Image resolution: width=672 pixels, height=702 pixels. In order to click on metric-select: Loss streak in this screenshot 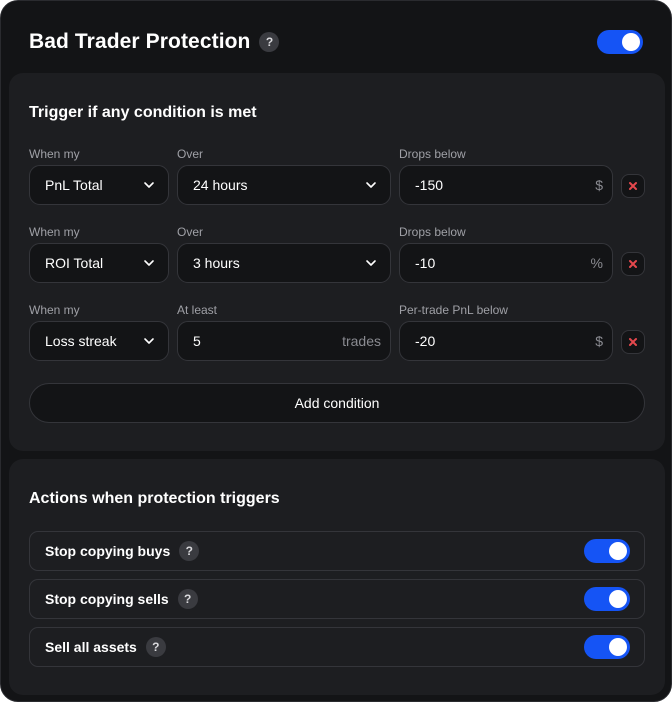, I will do `click(99, 341)`.